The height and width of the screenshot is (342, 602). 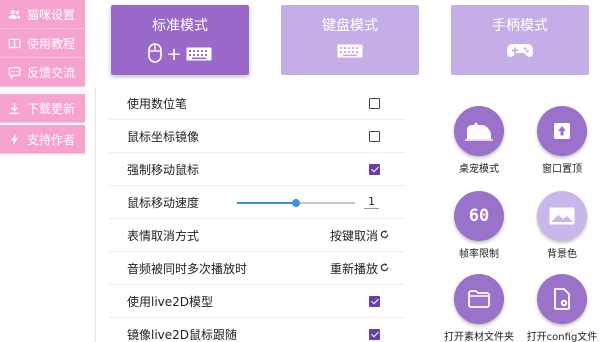 What do you see at coordinates (520, 53) in the screenshot?
I see `gamepad-icon` at bounding box center [520, 53].